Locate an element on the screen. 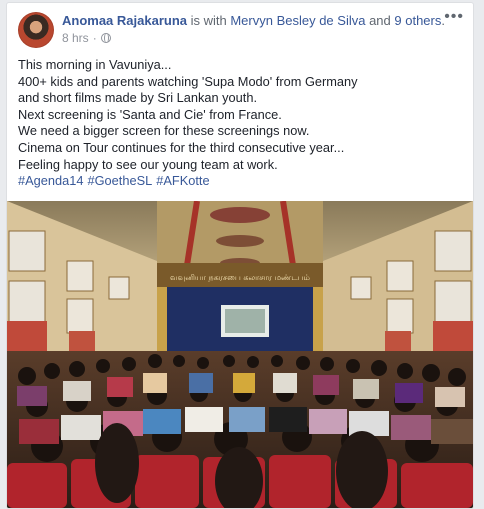 The image size is (484, 509). more-dots-icon: ••• is located at coordinates (454, 17).